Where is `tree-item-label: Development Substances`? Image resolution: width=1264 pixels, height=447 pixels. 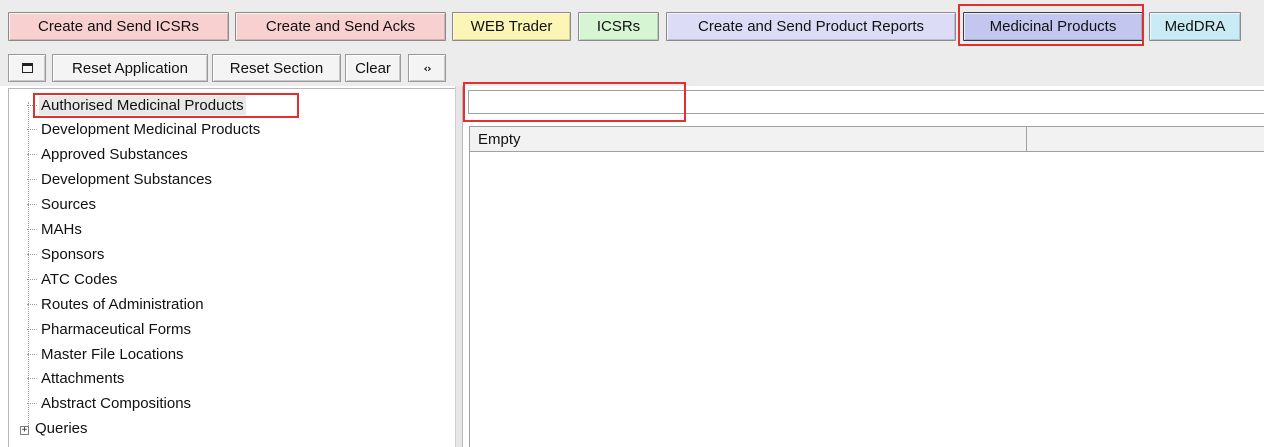
tree-item-label: Development Substances is located at coordinates (126, 180).